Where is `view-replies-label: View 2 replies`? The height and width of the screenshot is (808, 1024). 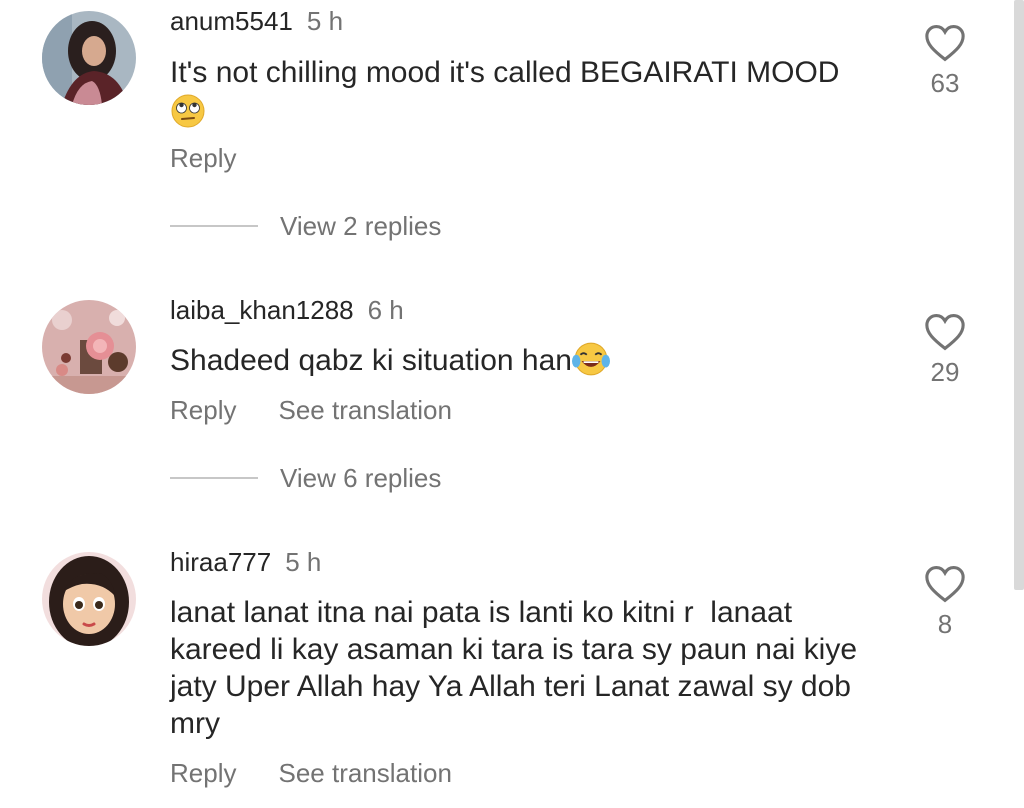 view-replies-label: View 2 replies is located at coordinates (361, 225).